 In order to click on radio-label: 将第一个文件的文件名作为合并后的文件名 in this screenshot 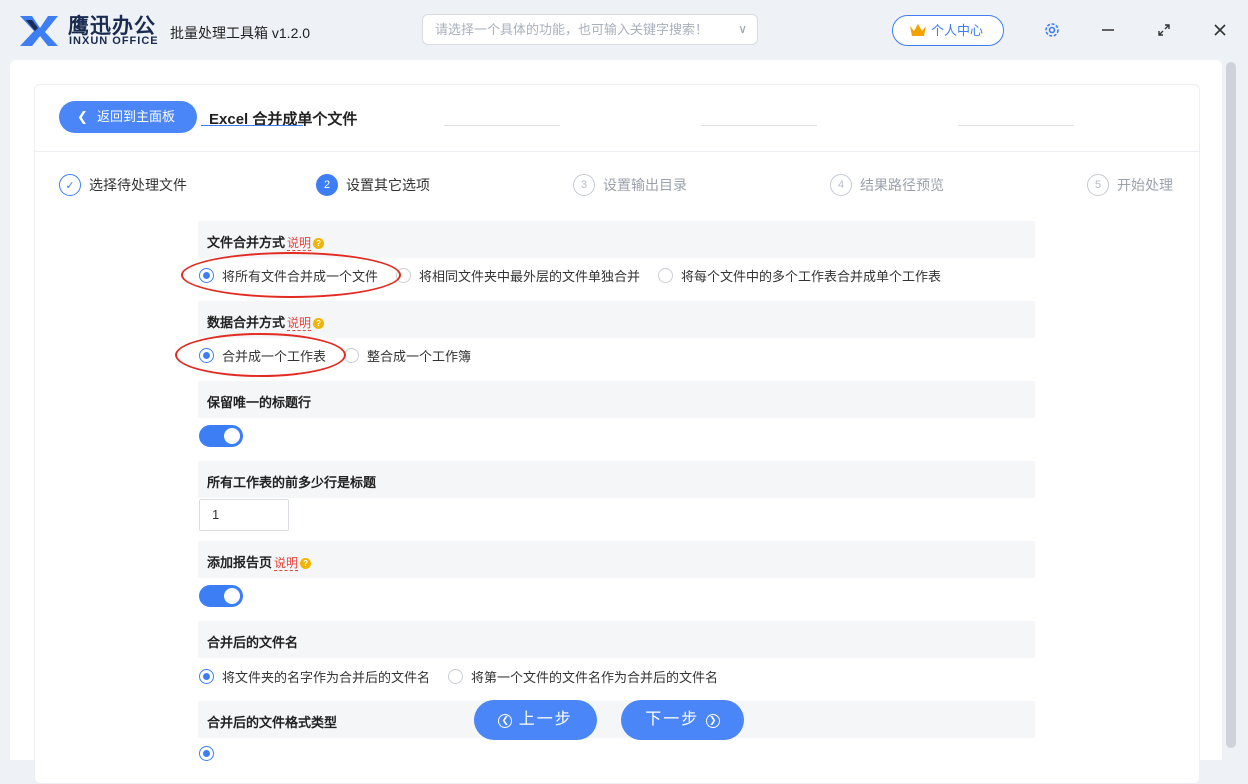, I will do `click(595, 677)`.